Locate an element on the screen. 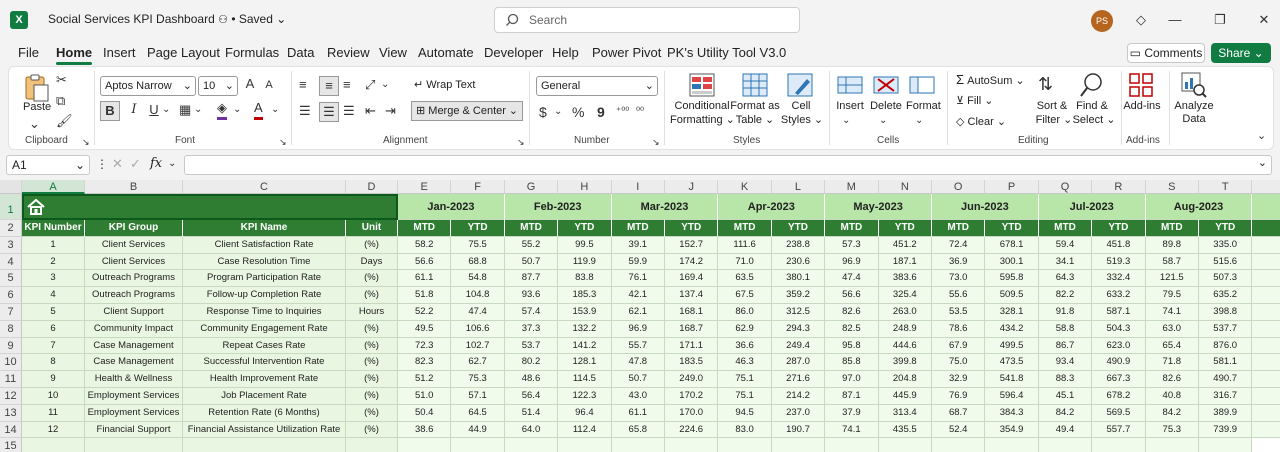 The image size is (1280, 452). data-cell: 104.8 is located at coordinates (478, 295).